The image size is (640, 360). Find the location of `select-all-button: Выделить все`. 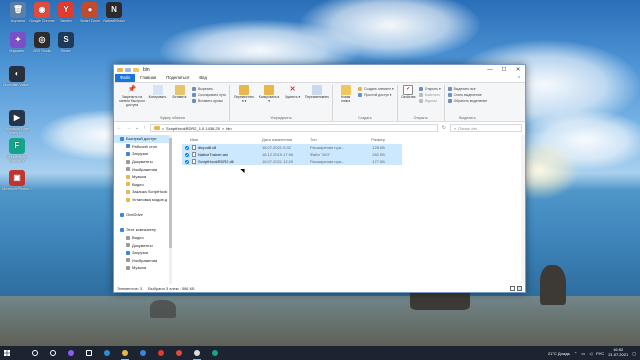

select-all-button: Выделить все is located at coordinates (467, 88).